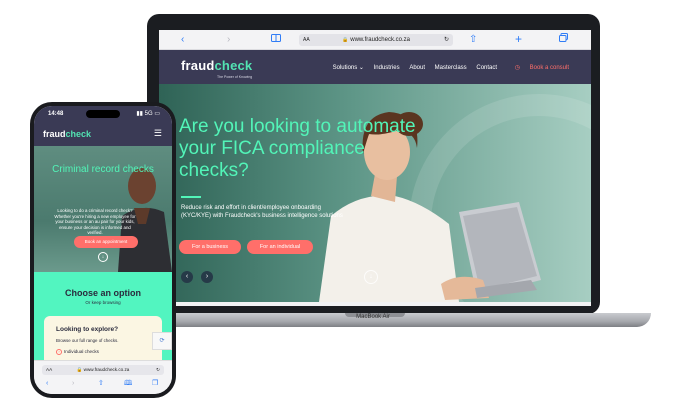  Describe the element at coordinates (417, 68) in the screenshot. I see `nav-about: About` at that location.